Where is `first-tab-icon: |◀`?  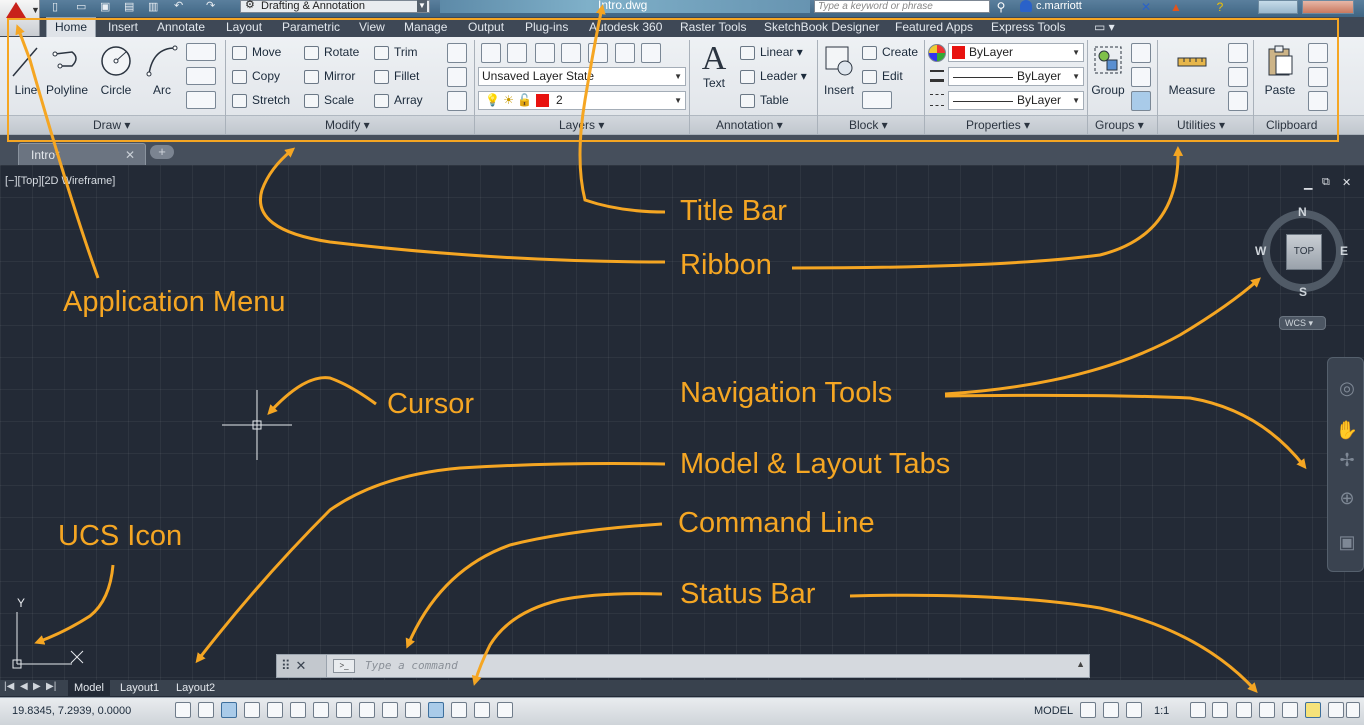
first-tab-icon: |◀ is located at coordinates (9, 686).